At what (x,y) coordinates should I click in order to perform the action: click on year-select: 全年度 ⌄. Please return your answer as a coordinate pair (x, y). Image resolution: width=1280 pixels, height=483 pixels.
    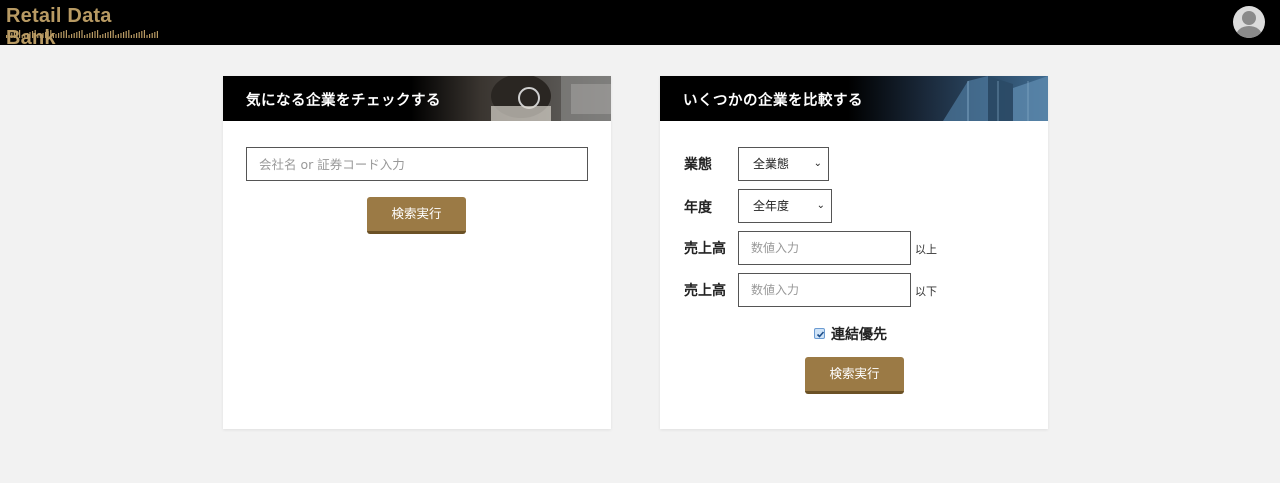
    Looking at the image, I should click on (785, 206).